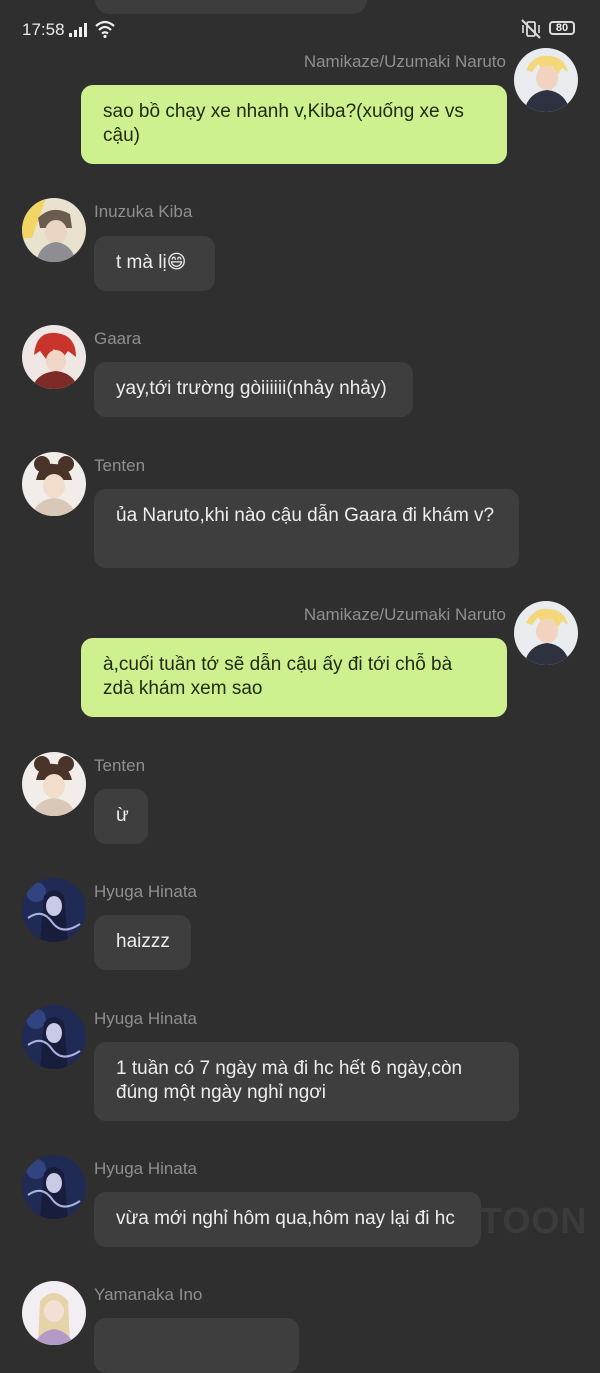 Image resolution: width=600 pixels, height=1373 pixels. Describe the element at coordinates (121, 816) in the screenshot. I see `message-bubble: ừ` at that location.